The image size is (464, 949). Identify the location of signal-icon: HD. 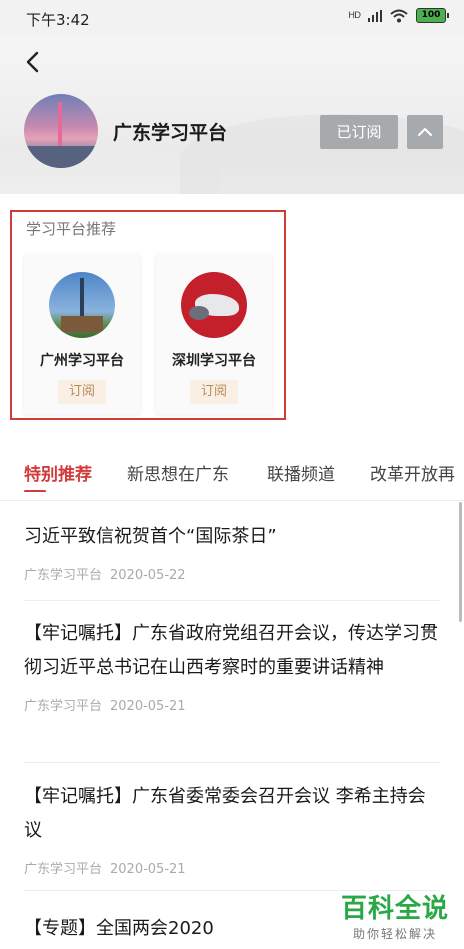
(354, 15).